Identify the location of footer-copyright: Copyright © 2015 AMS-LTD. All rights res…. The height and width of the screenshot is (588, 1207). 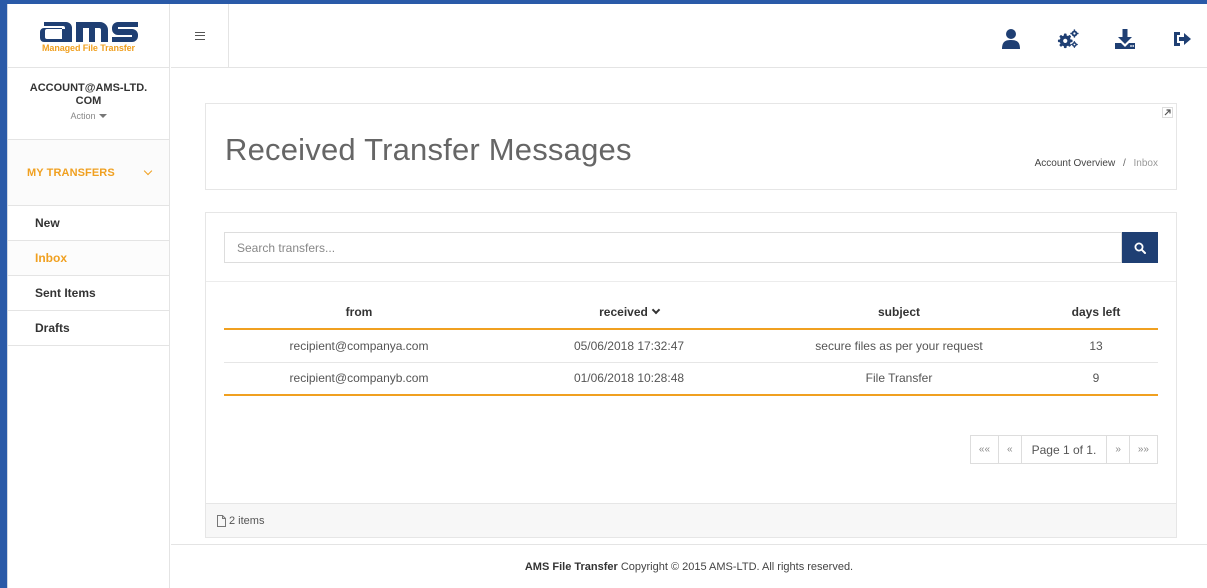
(737, 566).